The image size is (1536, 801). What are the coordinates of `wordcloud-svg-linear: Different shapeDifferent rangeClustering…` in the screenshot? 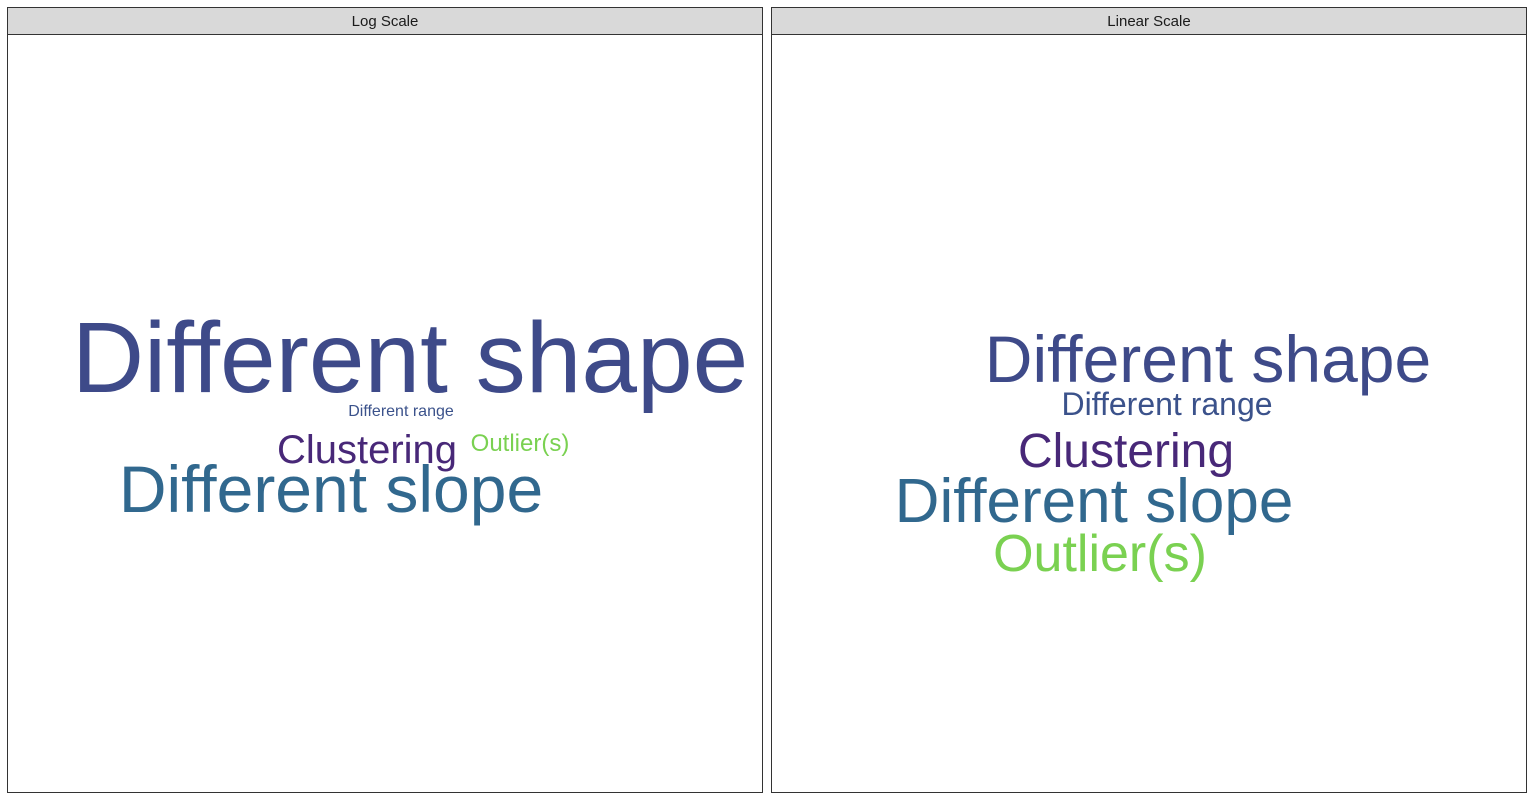 It's located at (1163, 452).